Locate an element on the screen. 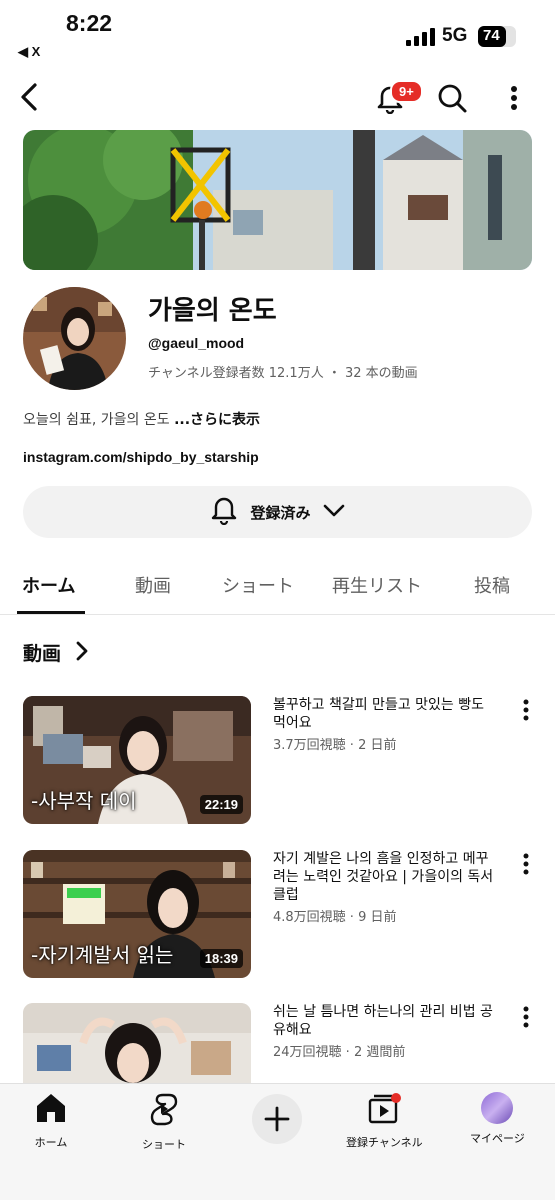 This screenshot has height=1200, width=555. battery-icon: 74 is located at coordinates (497, 36).